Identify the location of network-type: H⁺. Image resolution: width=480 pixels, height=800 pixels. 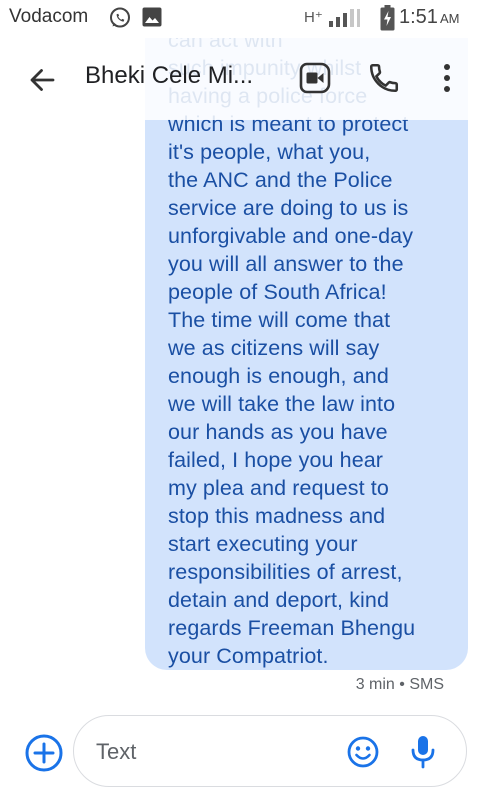
(313, 17).